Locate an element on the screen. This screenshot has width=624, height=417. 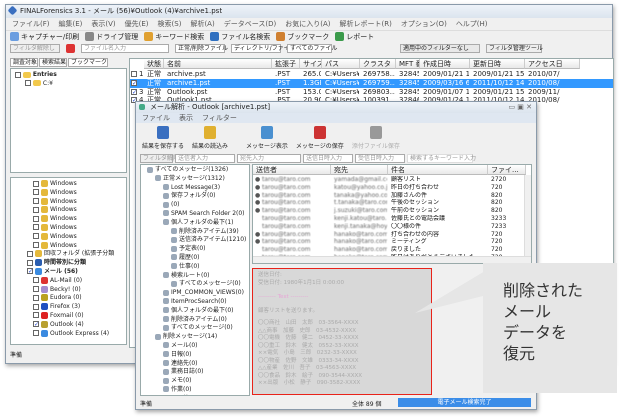
menu-item: データベース(D) is located at coordinates (250, 24).